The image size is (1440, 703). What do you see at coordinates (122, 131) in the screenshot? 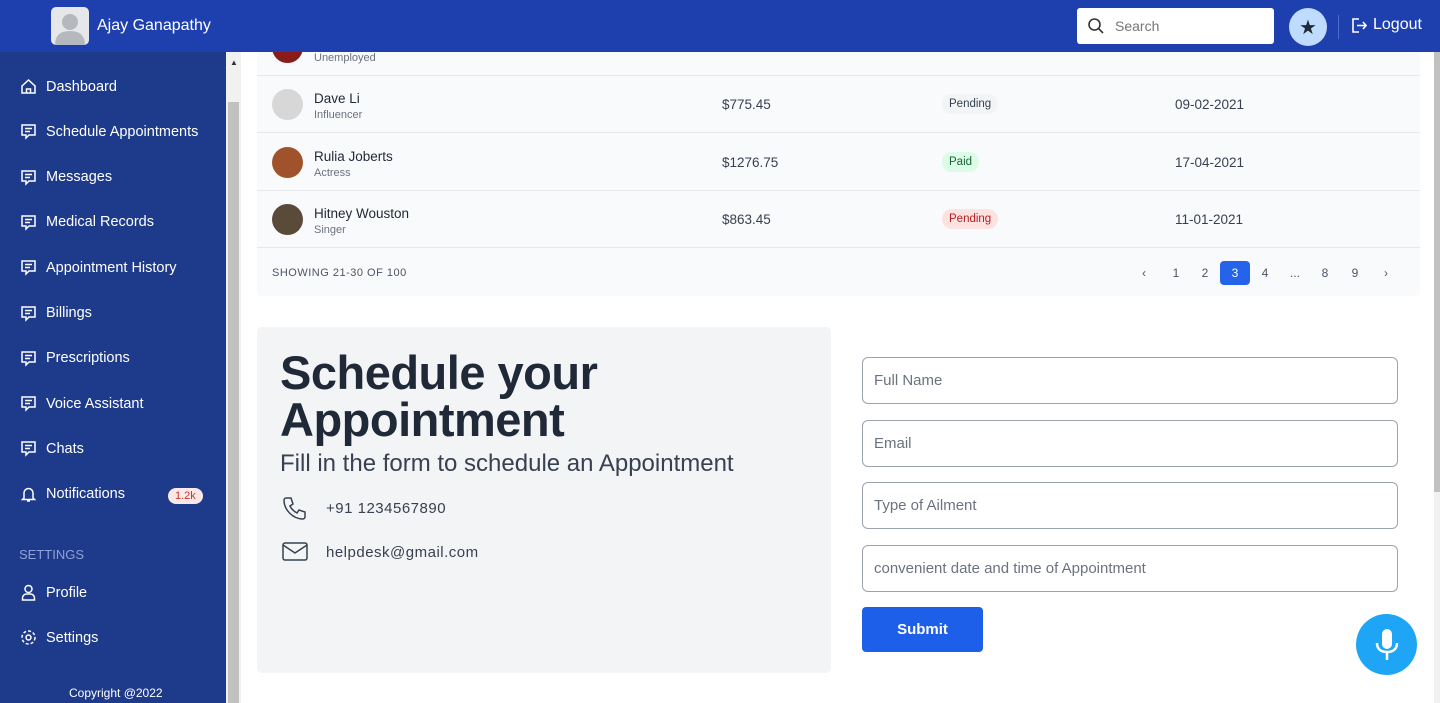
I see `sidebar-item-label: Schedule Appointments` at bounding box center [122, 131].